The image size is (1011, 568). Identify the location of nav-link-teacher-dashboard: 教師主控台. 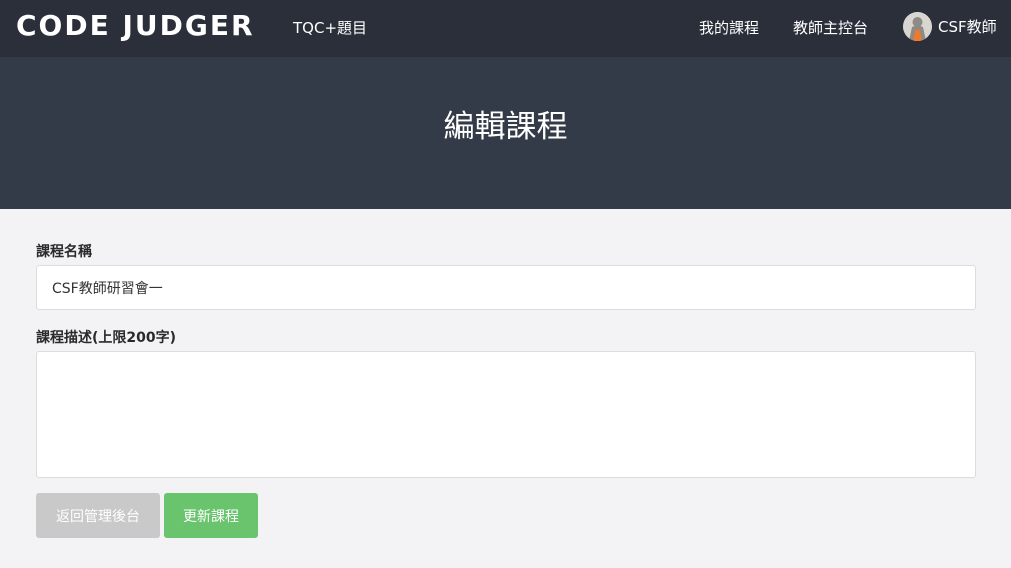
(830, 27).